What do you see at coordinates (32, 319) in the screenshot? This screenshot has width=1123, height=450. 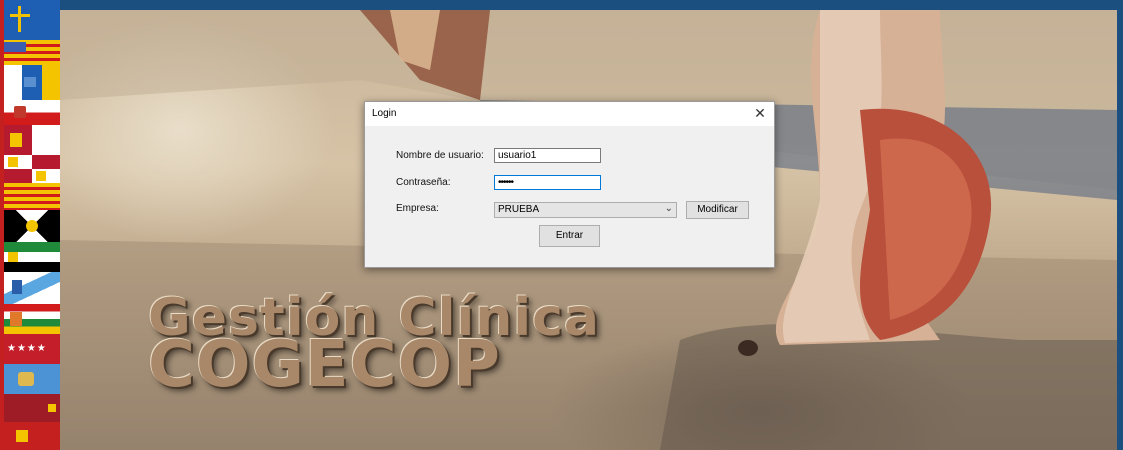 I see `la-rioja-flag` at bounding box center [32, 319].